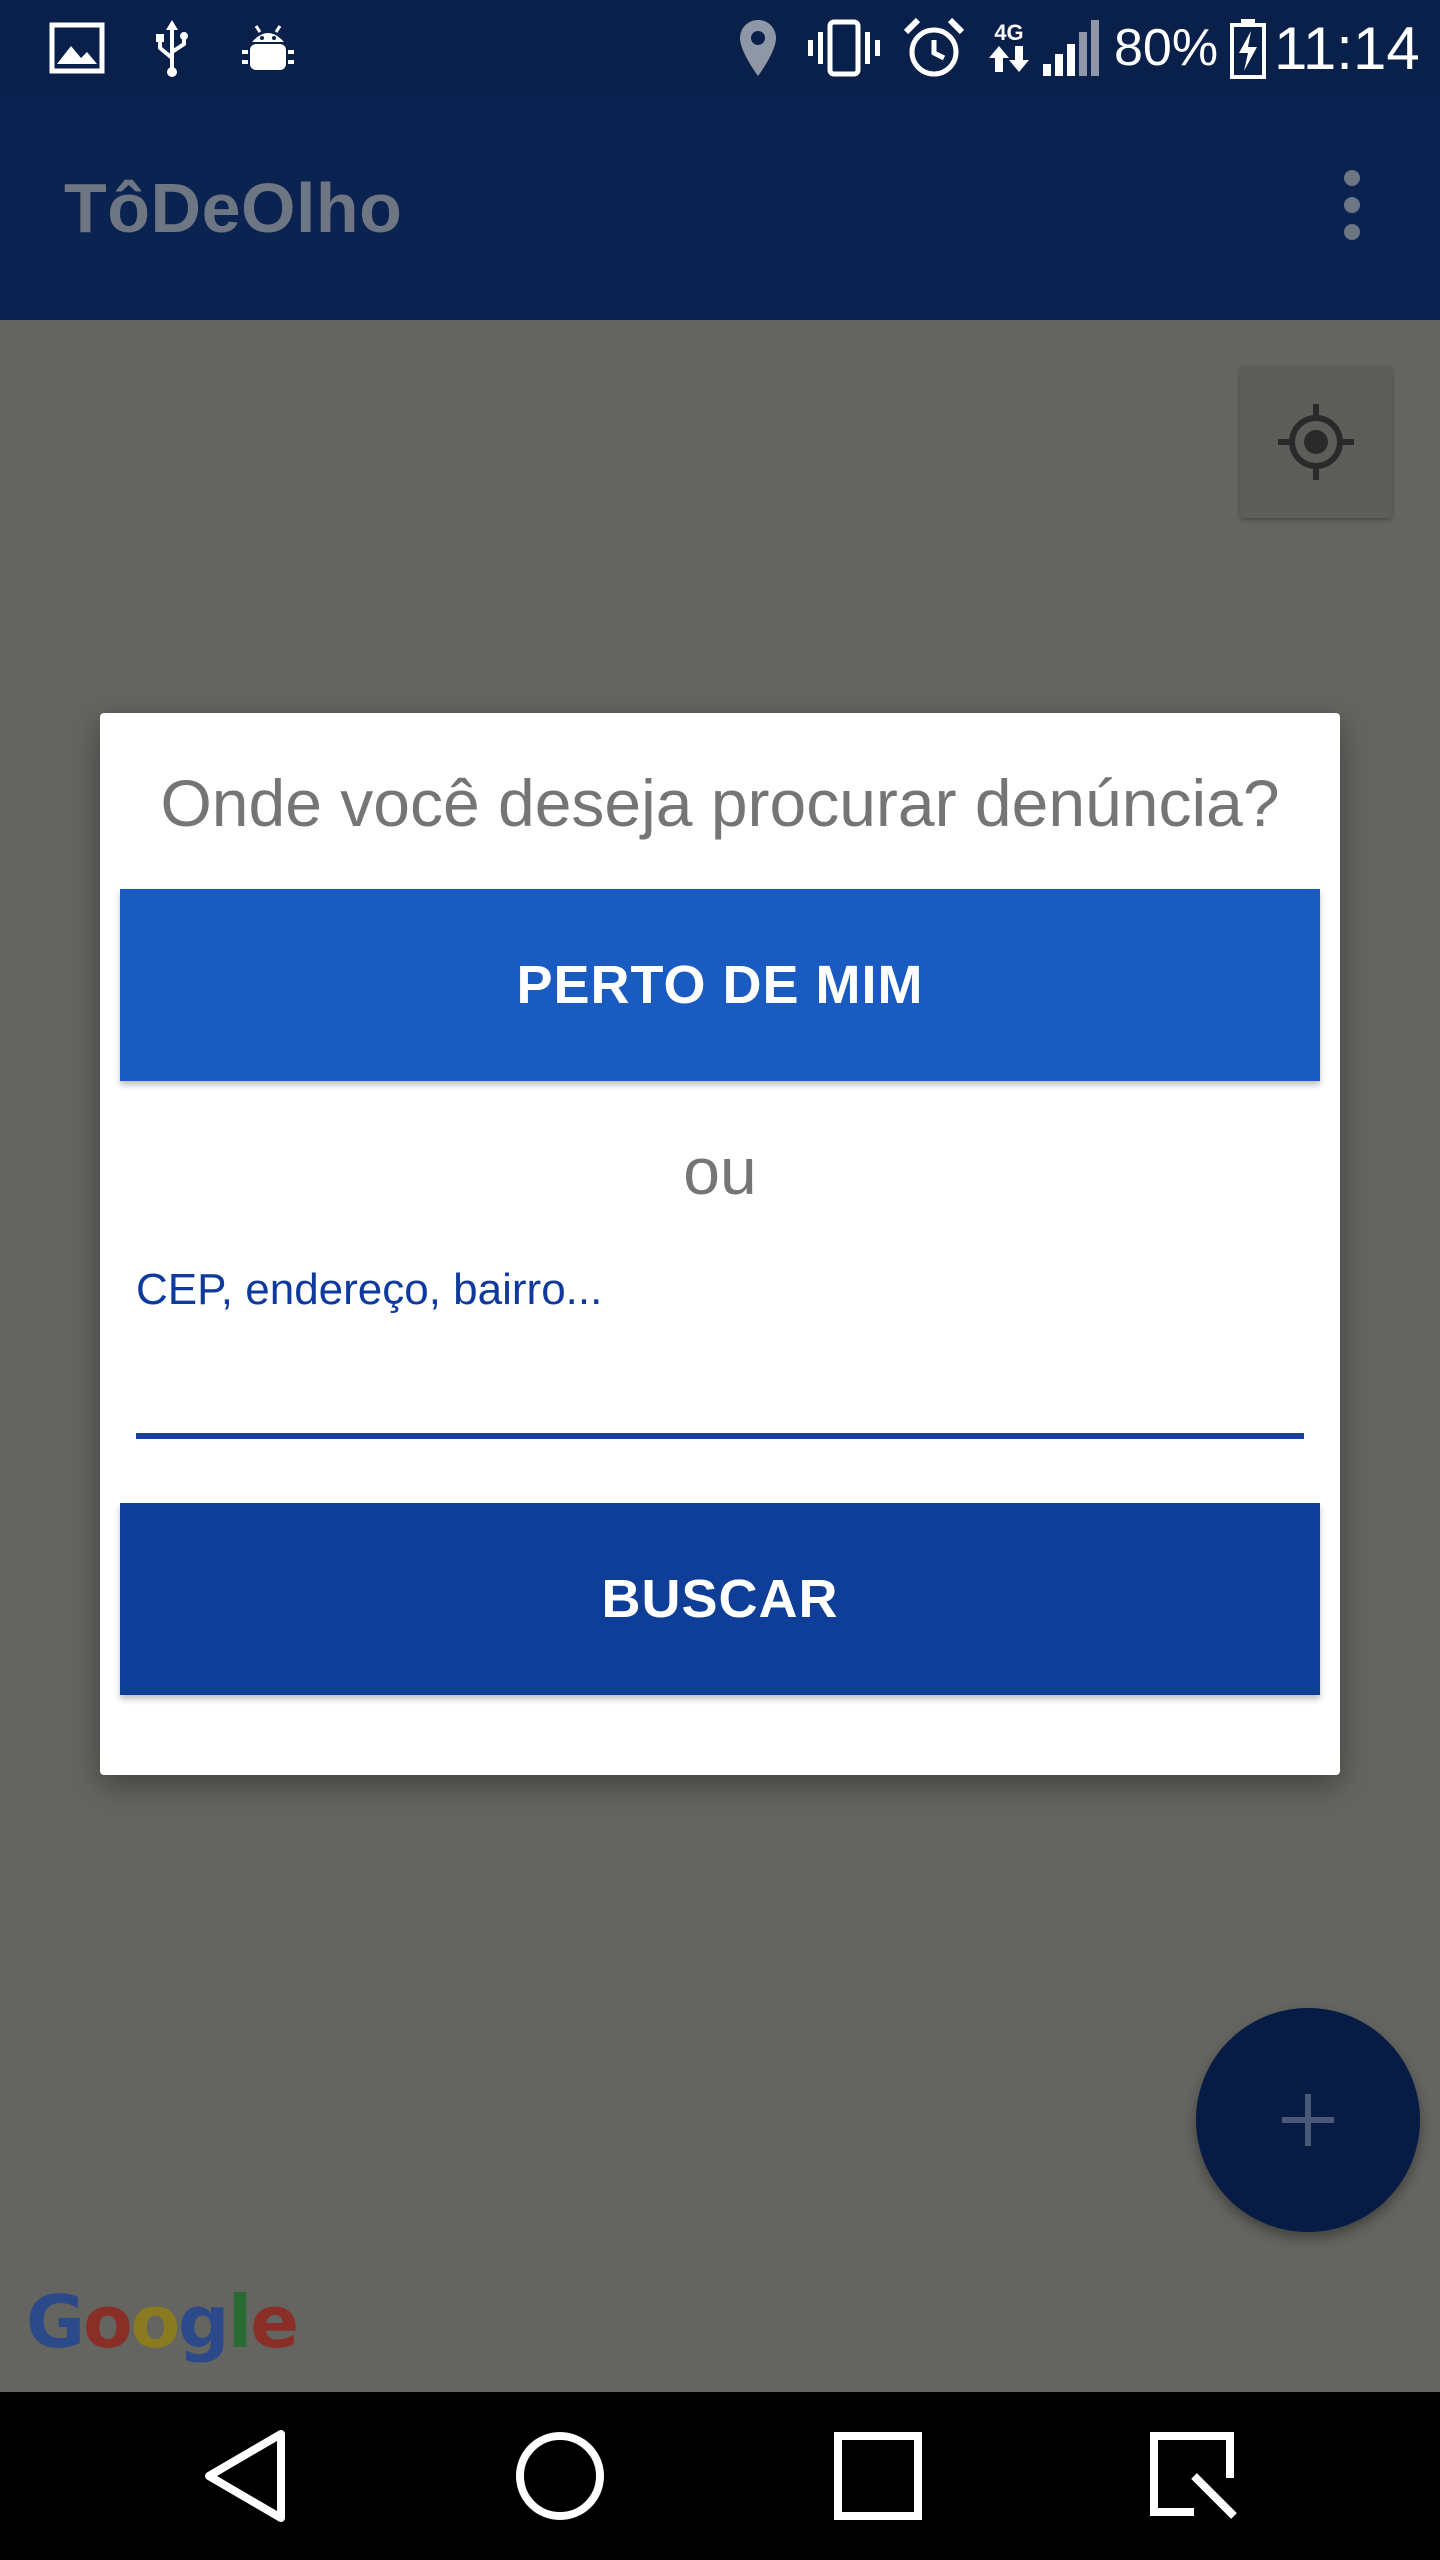 The image size is (1440, 2560). I want to click on app-title: TôDeOlho, so click(233, 208).